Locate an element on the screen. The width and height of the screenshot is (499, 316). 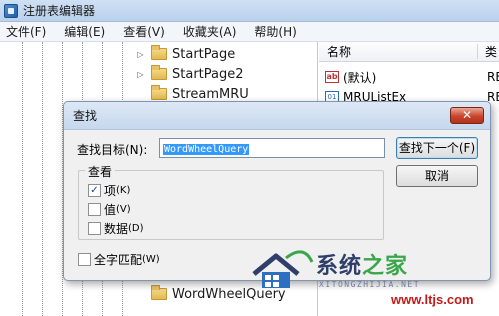
look-at-legend: 查看 is located at coordinates (100, 171).